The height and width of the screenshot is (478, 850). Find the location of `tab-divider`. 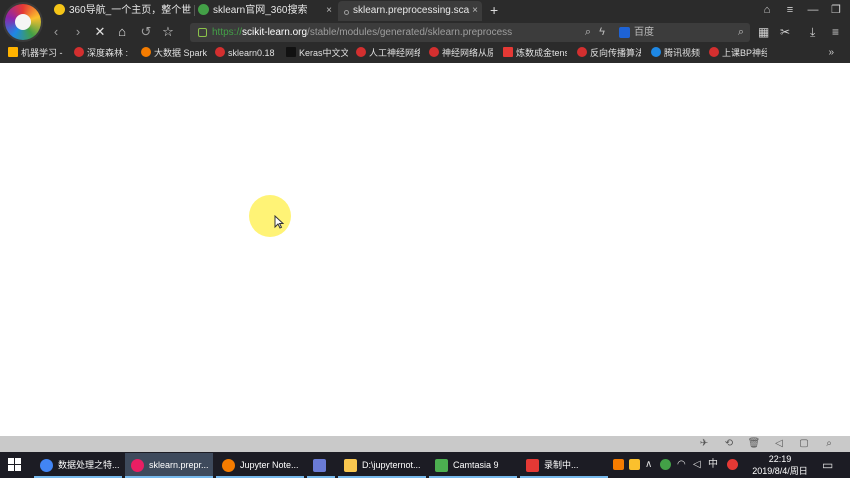

tab-divider is located at coordinates (194, 10).